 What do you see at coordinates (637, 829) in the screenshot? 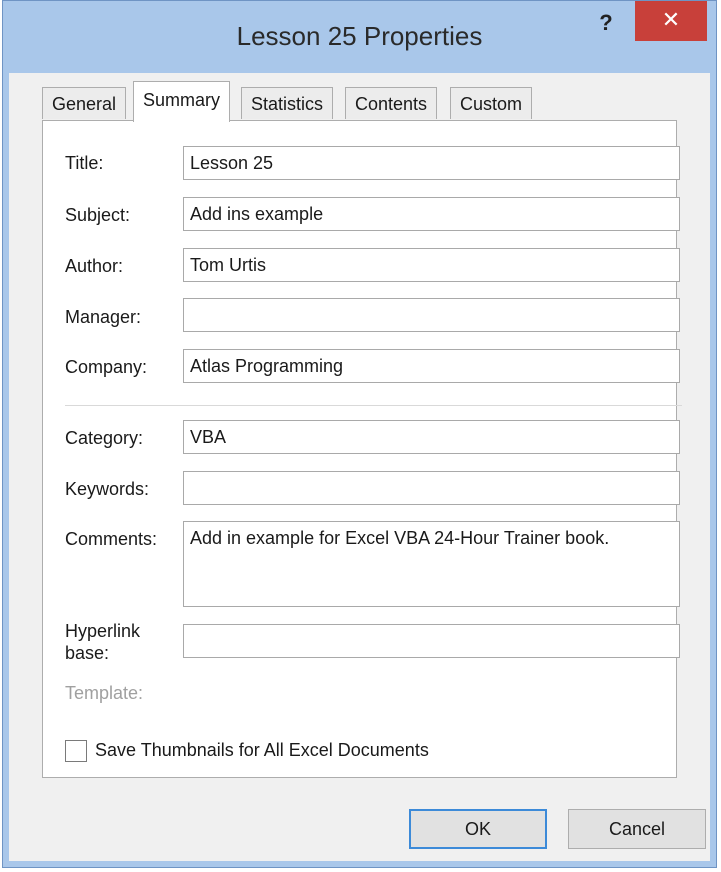
I see `cancel-button: Cancel` at bounding box center [637, 829].